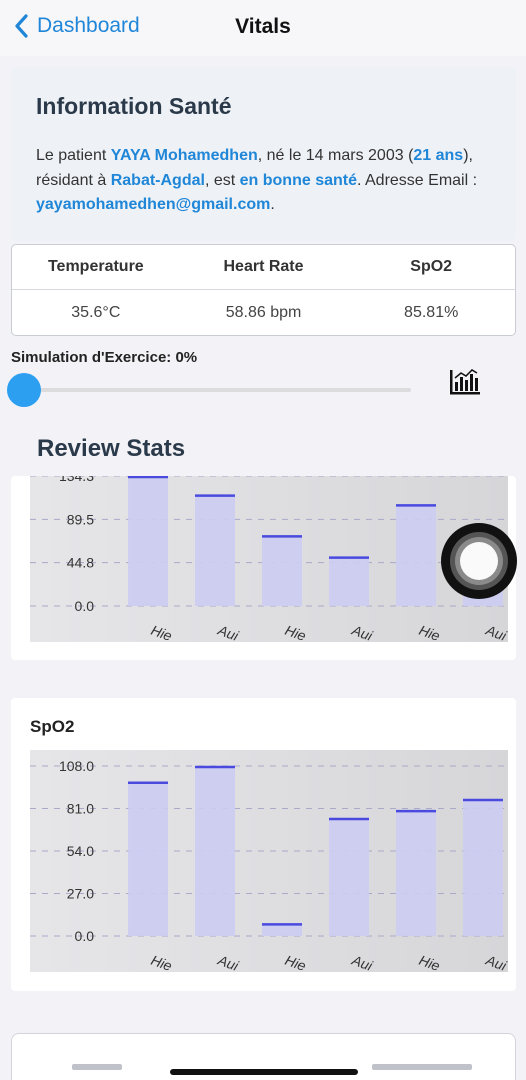 The width and height of the screenshot is (526, 1080). I want to click on fab-core, so click(479, 561).